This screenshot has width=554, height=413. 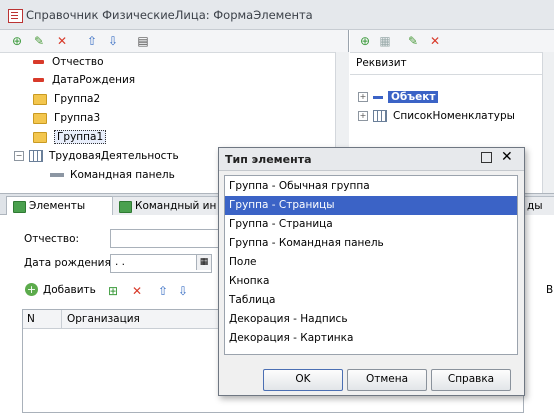 What do you see at coordinates (19, 156) in the screenshot?
I see `collapse-icon: −` at bounding box center [19, 156].